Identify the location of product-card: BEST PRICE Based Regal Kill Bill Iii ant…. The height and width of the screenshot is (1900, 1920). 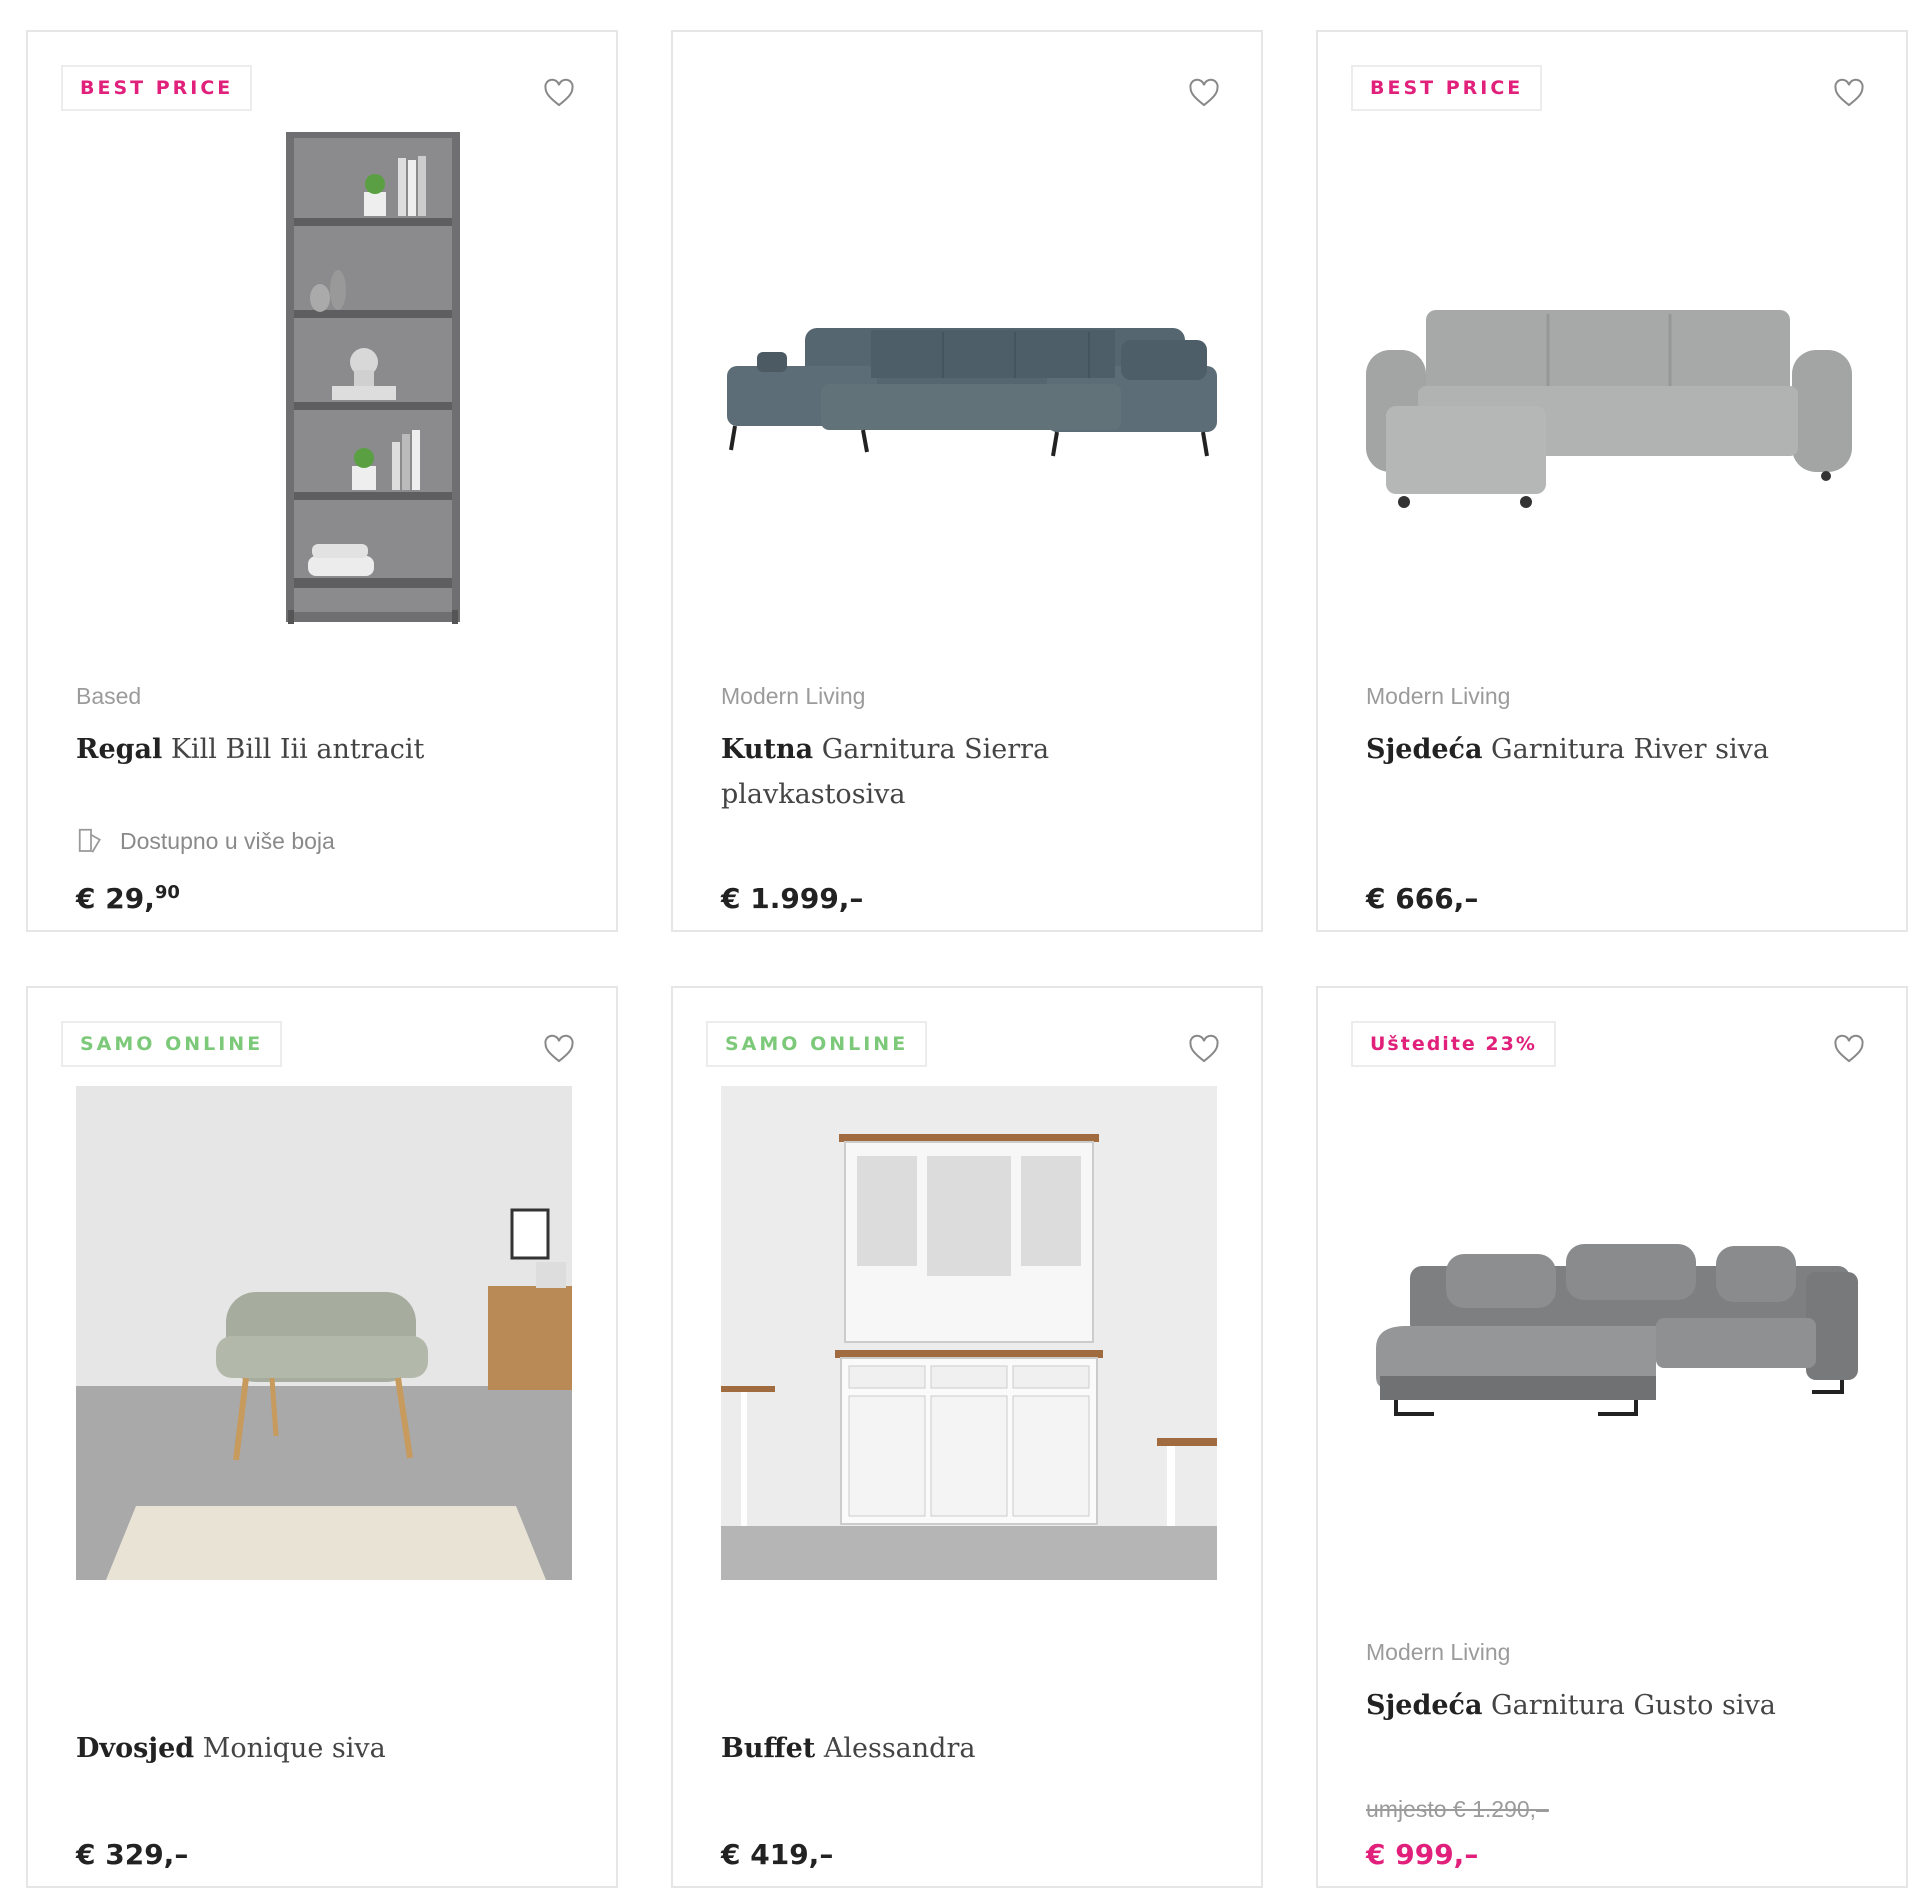
(322, 481).